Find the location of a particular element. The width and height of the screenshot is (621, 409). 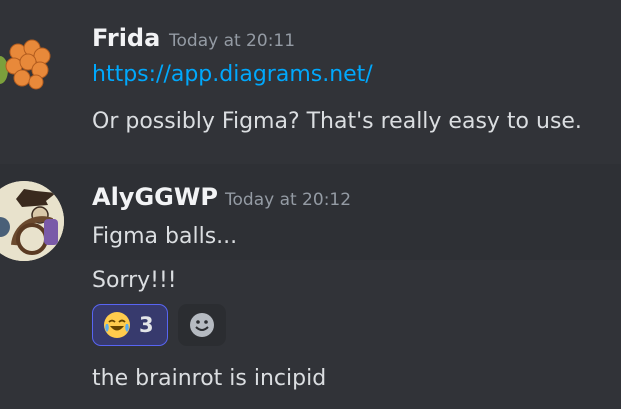

timestamp: Today at 20:12 is located at coordinates (288, 200).